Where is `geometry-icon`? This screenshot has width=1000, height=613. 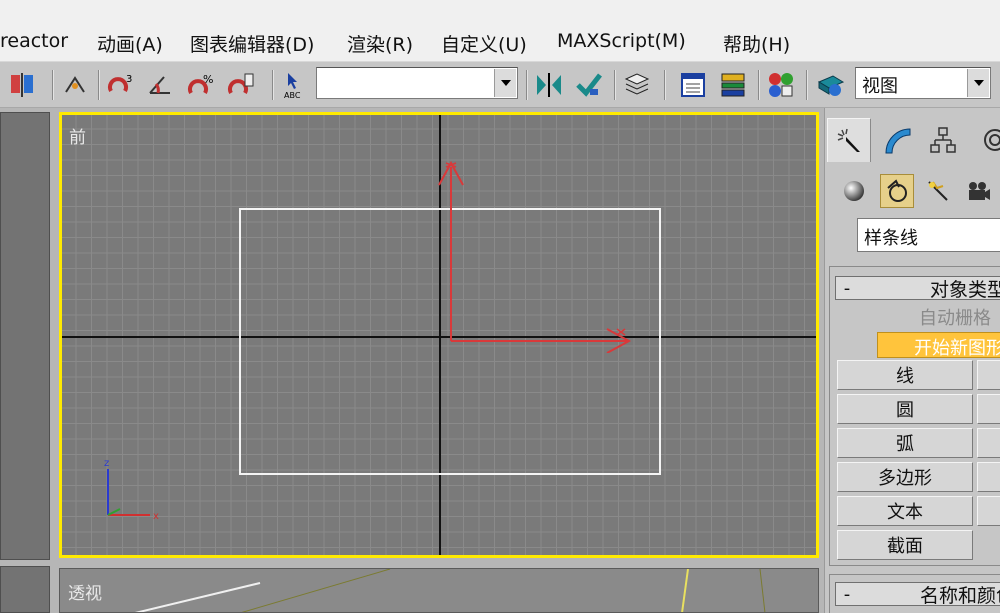
geometry-icon is located at coordinates (854, 191).